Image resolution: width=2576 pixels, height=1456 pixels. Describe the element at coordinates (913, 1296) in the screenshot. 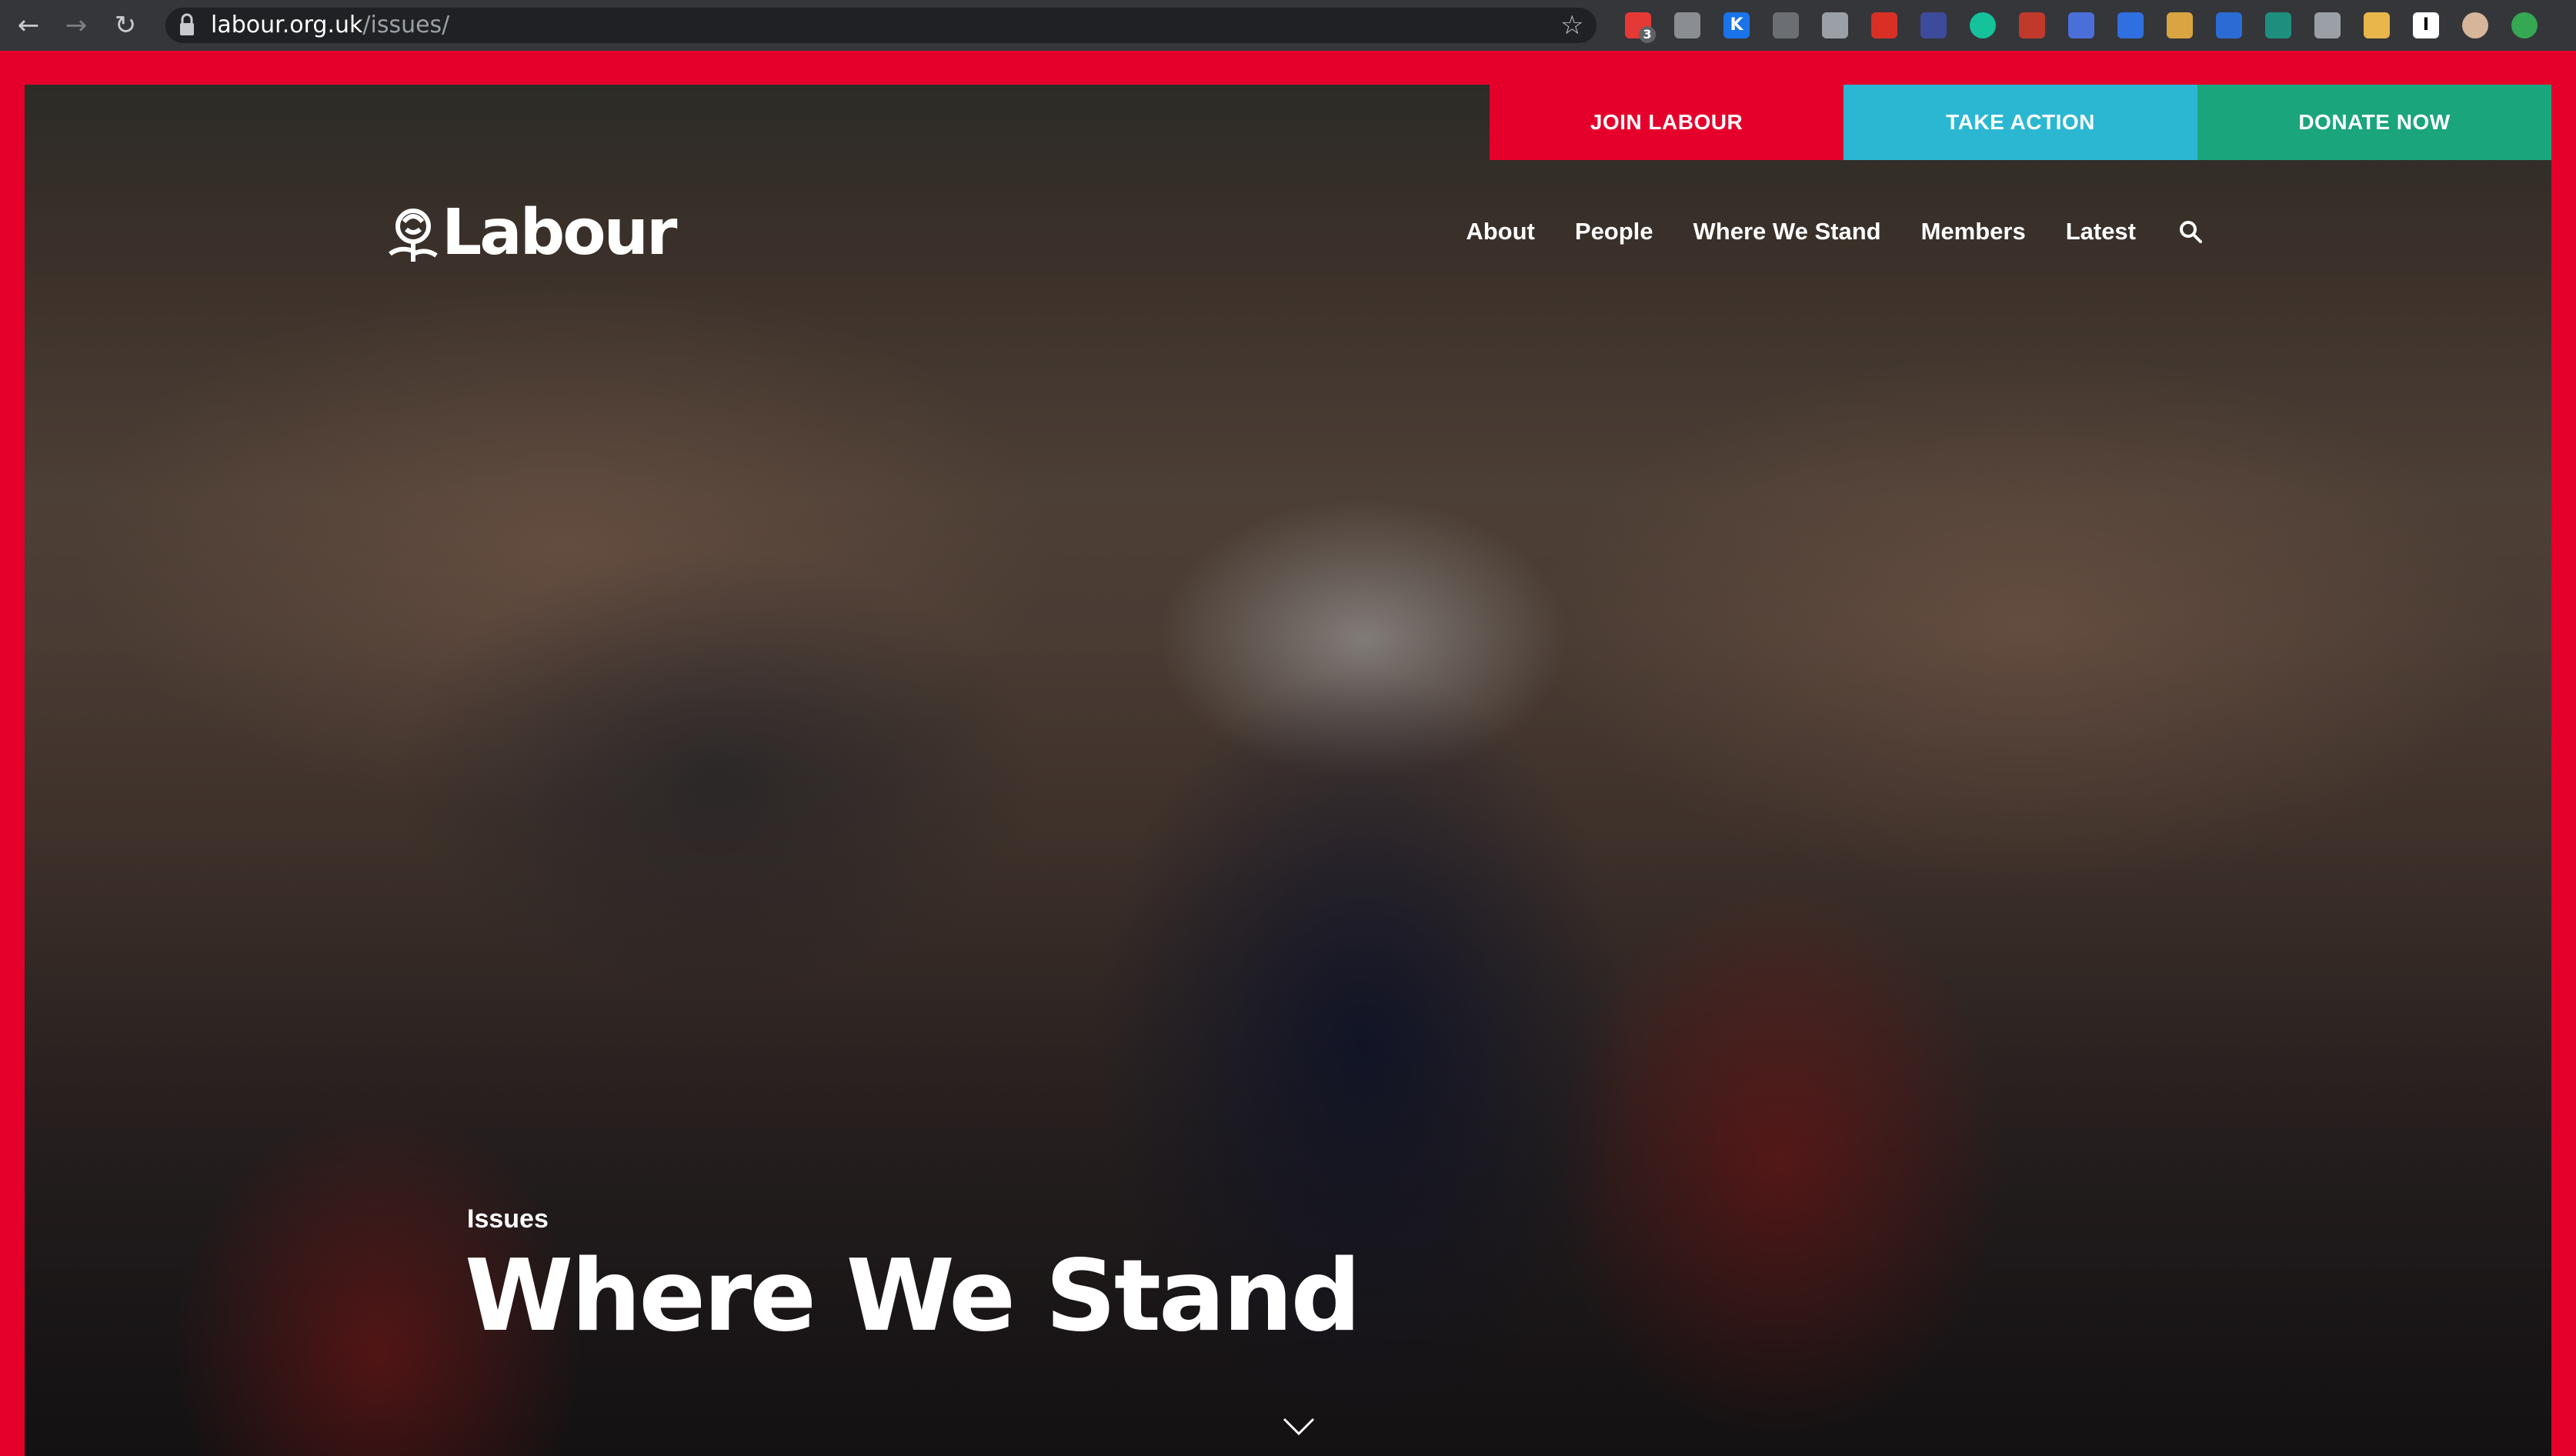

I see `page-title: Where We Stand` at that location.